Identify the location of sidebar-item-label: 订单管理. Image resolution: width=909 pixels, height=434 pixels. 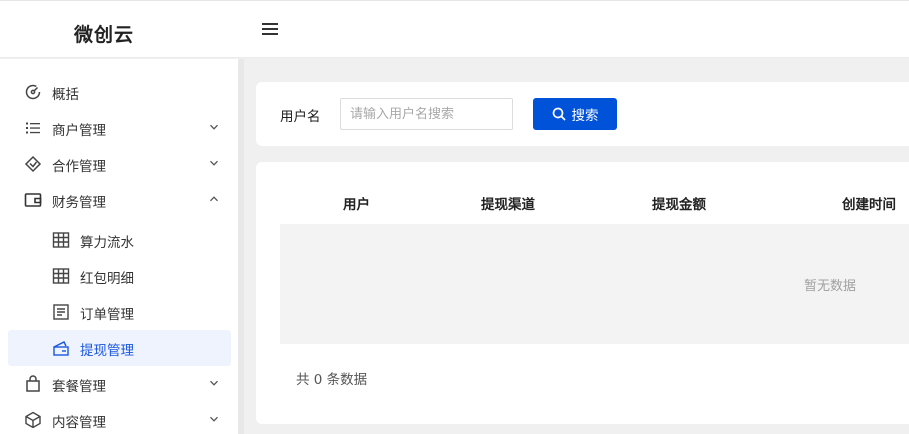
(107, 315).